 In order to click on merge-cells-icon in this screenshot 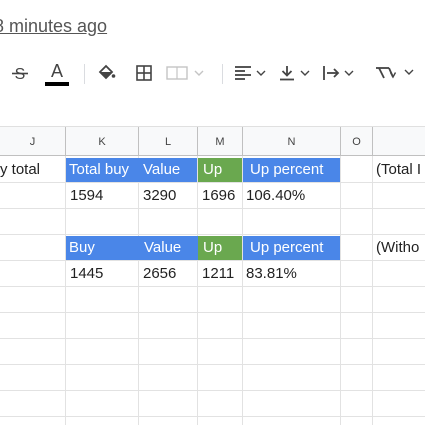, I will do `click(185, 73)`.